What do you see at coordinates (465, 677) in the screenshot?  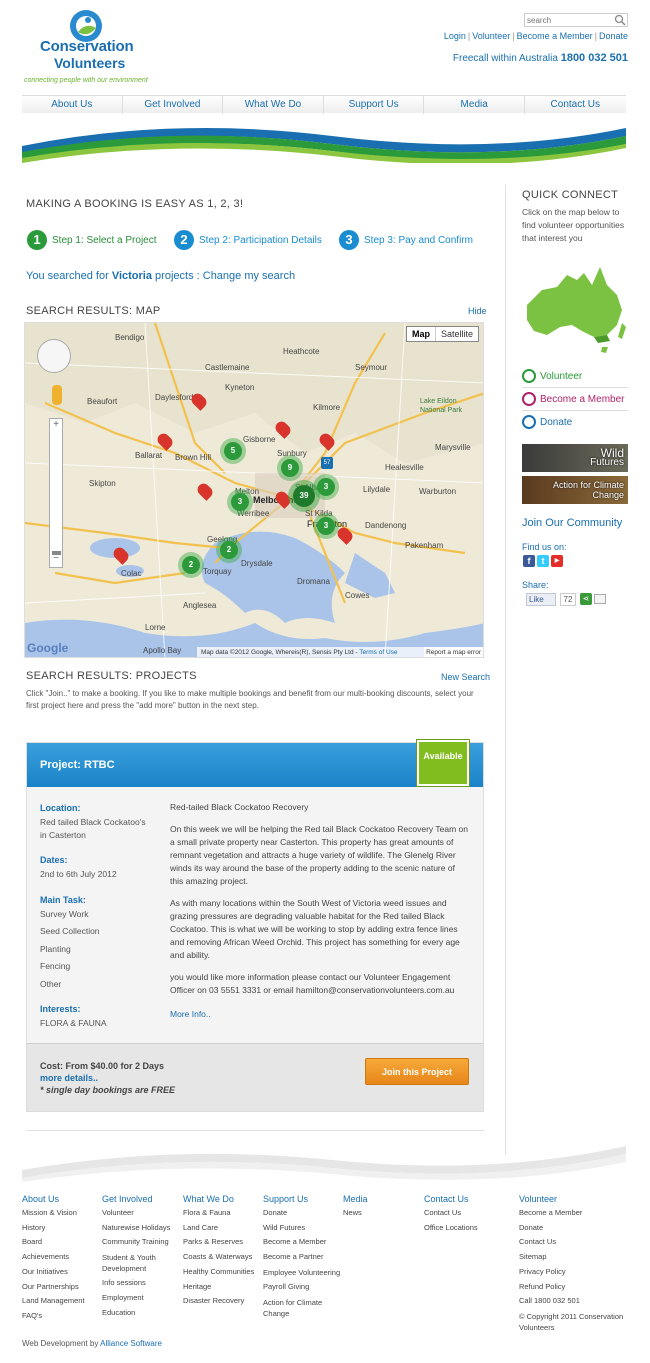 I see `new-search-link: New Search` at bounding box center [465, 677].